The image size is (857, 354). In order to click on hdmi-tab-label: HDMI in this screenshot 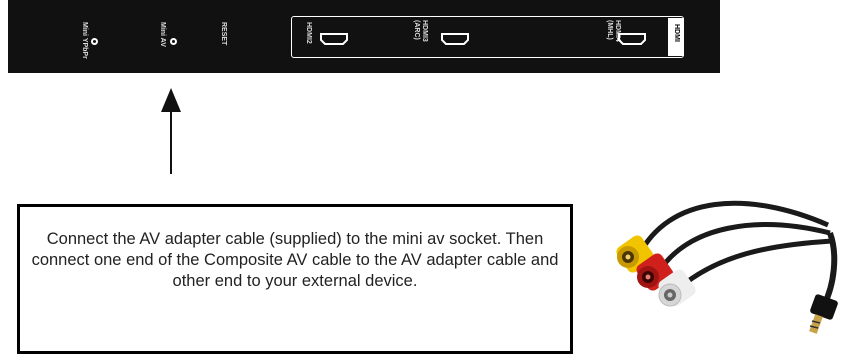, I will do `click(676, 33)`.